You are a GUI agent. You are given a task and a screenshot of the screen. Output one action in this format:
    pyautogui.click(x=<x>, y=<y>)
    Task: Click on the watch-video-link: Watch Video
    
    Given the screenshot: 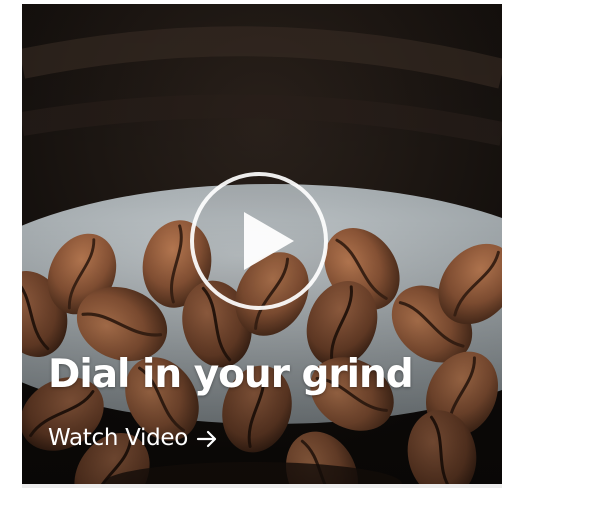 What is the action you would take?
    pyautogui.click(x=133, y=439)
    